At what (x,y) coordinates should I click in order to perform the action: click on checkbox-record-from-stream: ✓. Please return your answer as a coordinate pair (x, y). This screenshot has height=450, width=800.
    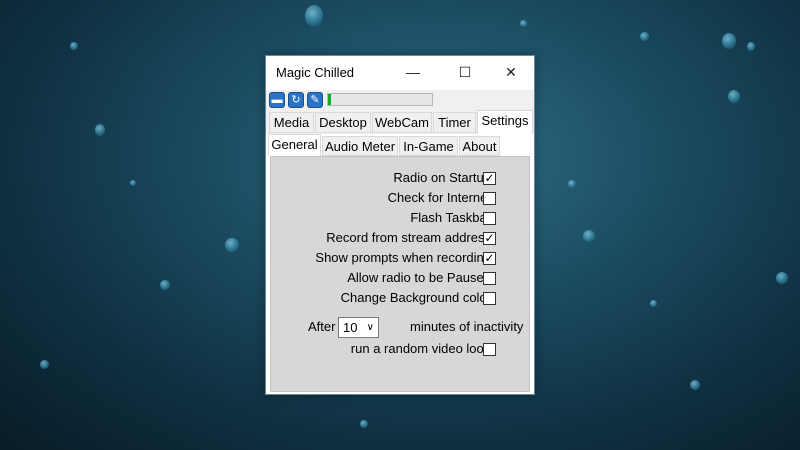
    Looking at the image, I should click on (489, 238).